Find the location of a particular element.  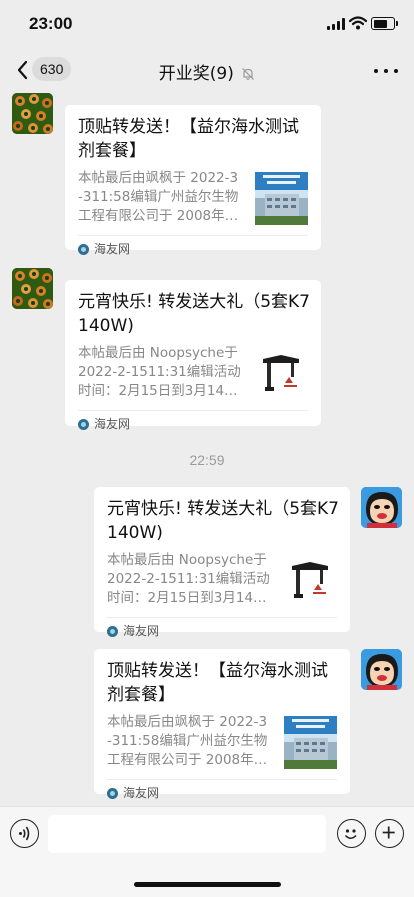

chat-title-text: 开业奖(9) is located at coordinates (196, 74).